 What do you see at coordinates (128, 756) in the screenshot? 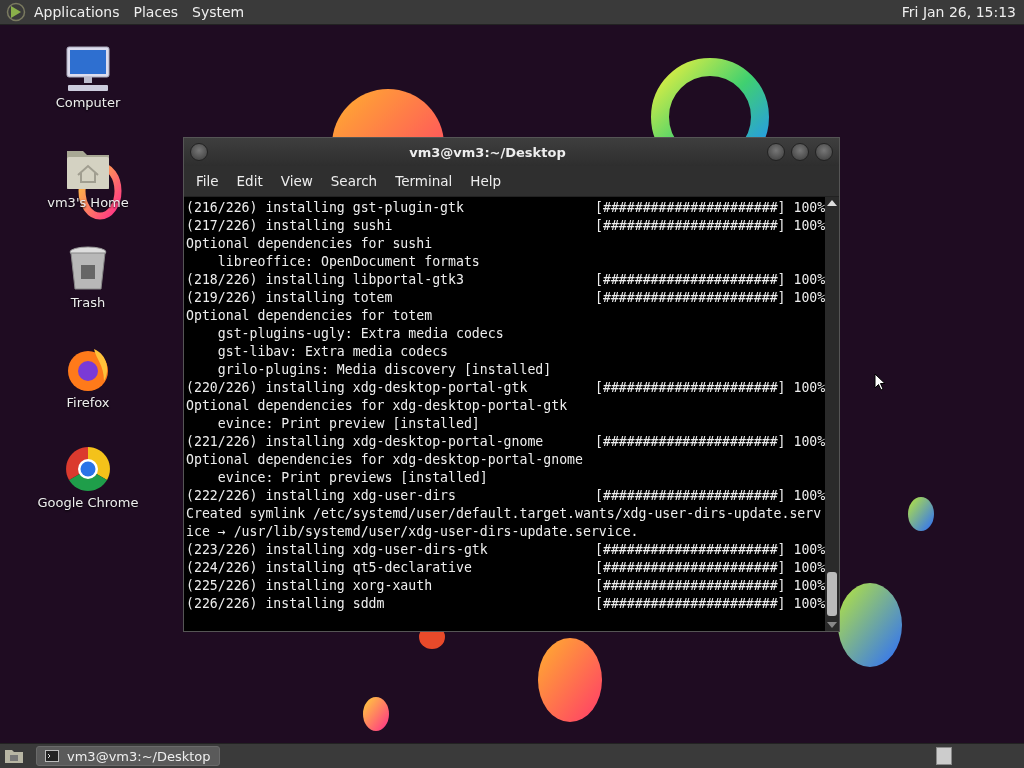
I see `taskbar-button: vm3@vm3:~/Desktop` at bounding box center [128, 756].